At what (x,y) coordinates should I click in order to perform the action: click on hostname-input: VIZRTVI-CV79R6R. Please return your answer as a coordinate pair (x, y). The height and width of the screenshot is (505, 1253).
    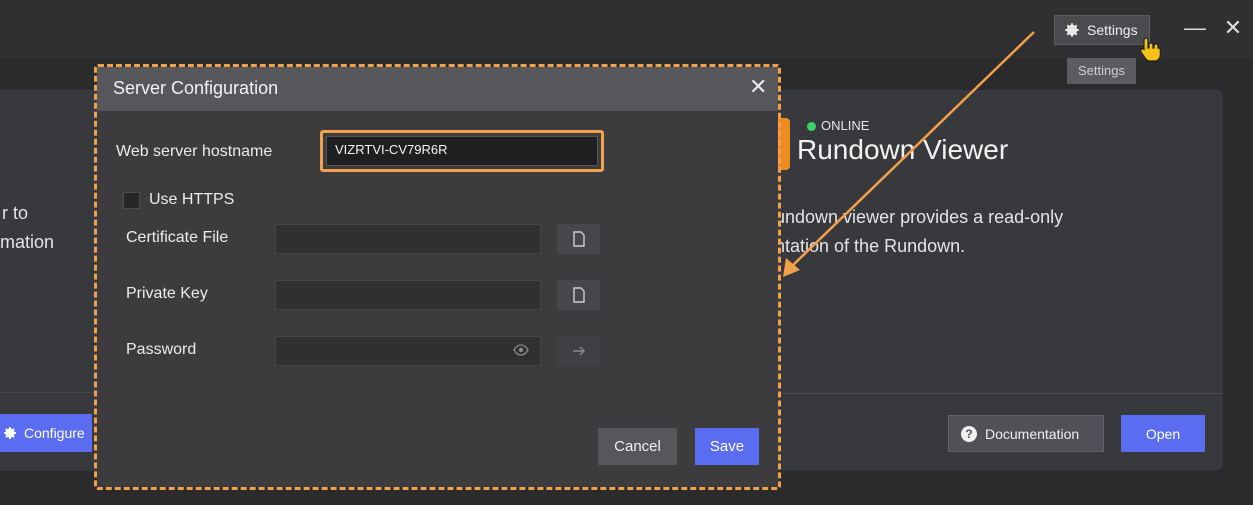
    Looking at the image, I should click on (462, 151).